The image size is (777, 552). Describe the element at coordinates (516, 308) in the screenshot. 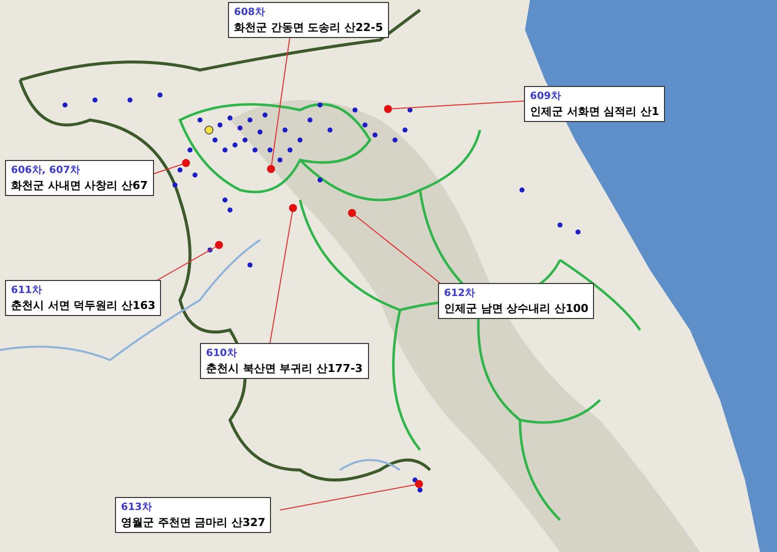

I see `address-text: 인제군 남면 상수내리 산100` at that location.